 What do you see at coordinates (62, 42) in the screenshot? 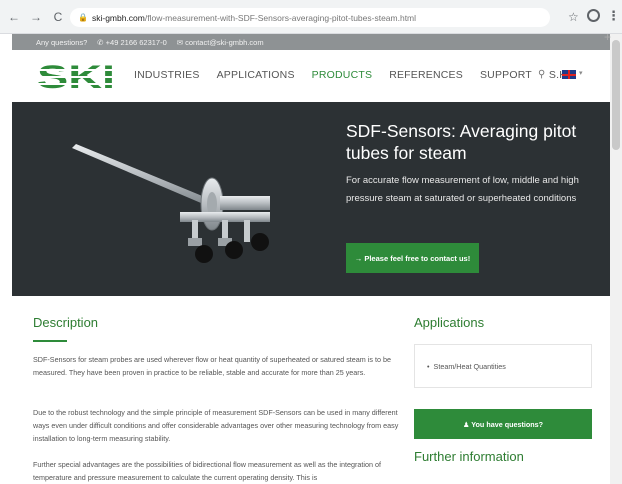
I see `questions-label: Any questions?` at bounding box center [62, 42].